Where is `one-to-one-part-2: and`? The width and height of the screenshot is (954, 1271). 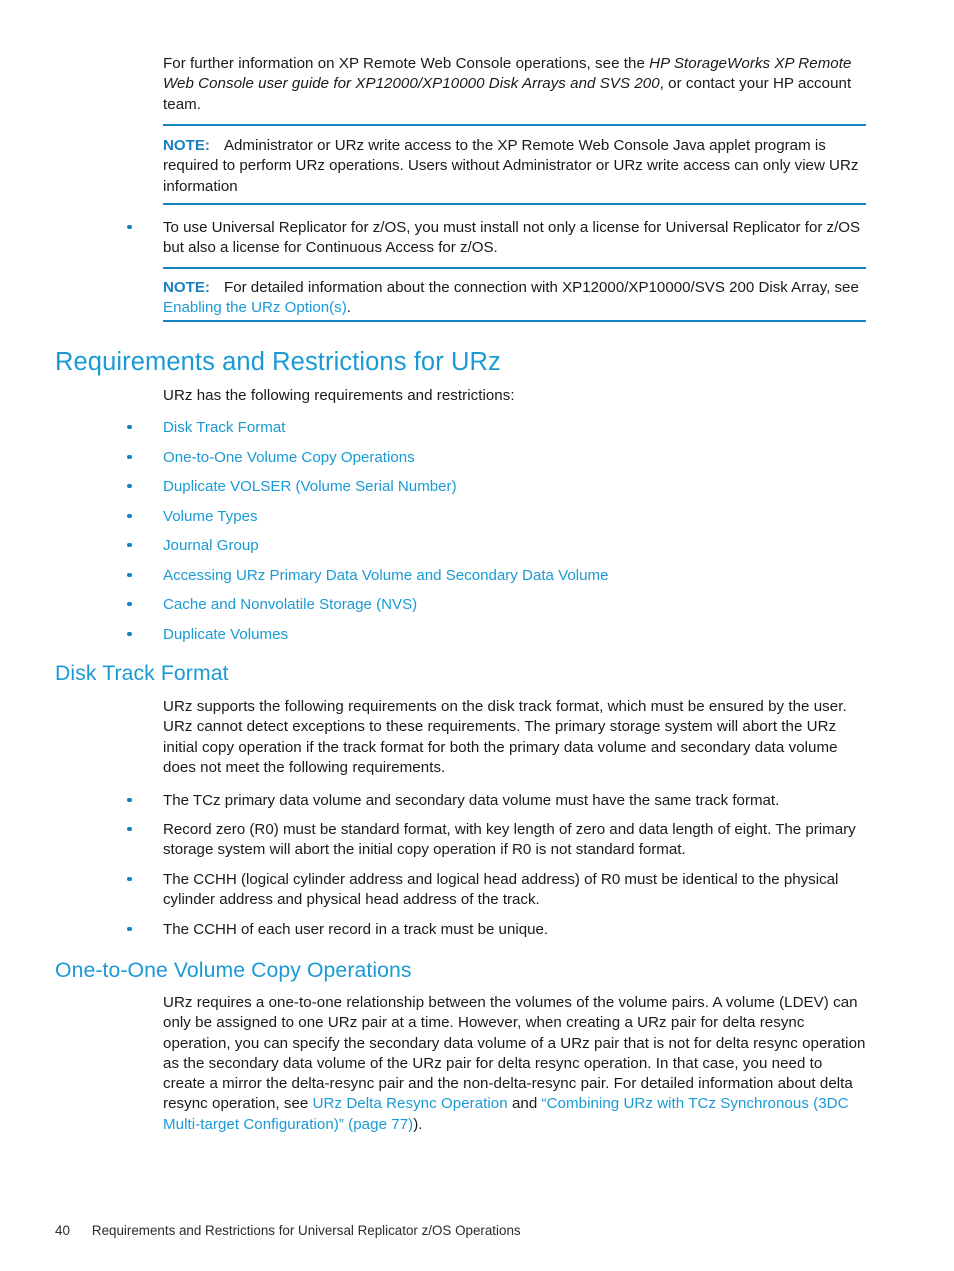
one-to-one-part-2: and is located at coordinates (524, 1104).